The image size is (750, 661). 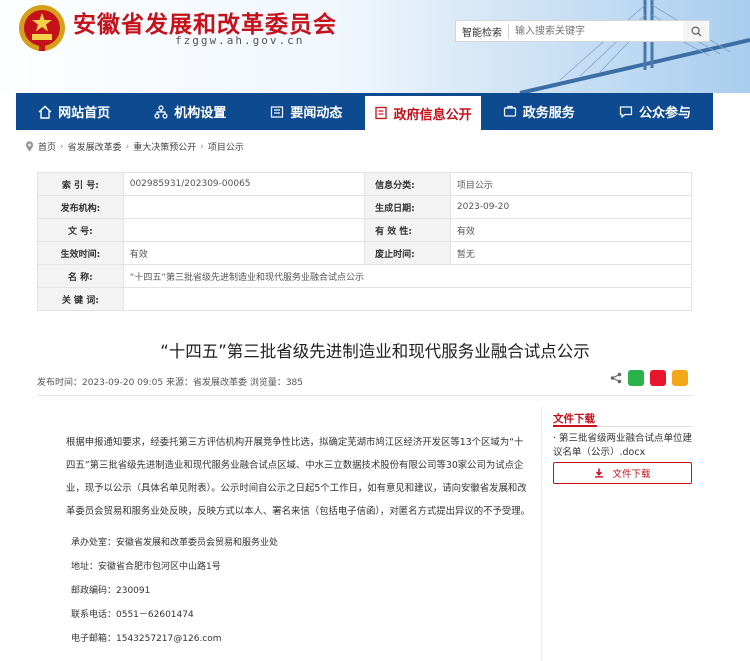 I want to click on contact-email: 电子邮箱：1543257217@126.com, so click(x=146, y=639).